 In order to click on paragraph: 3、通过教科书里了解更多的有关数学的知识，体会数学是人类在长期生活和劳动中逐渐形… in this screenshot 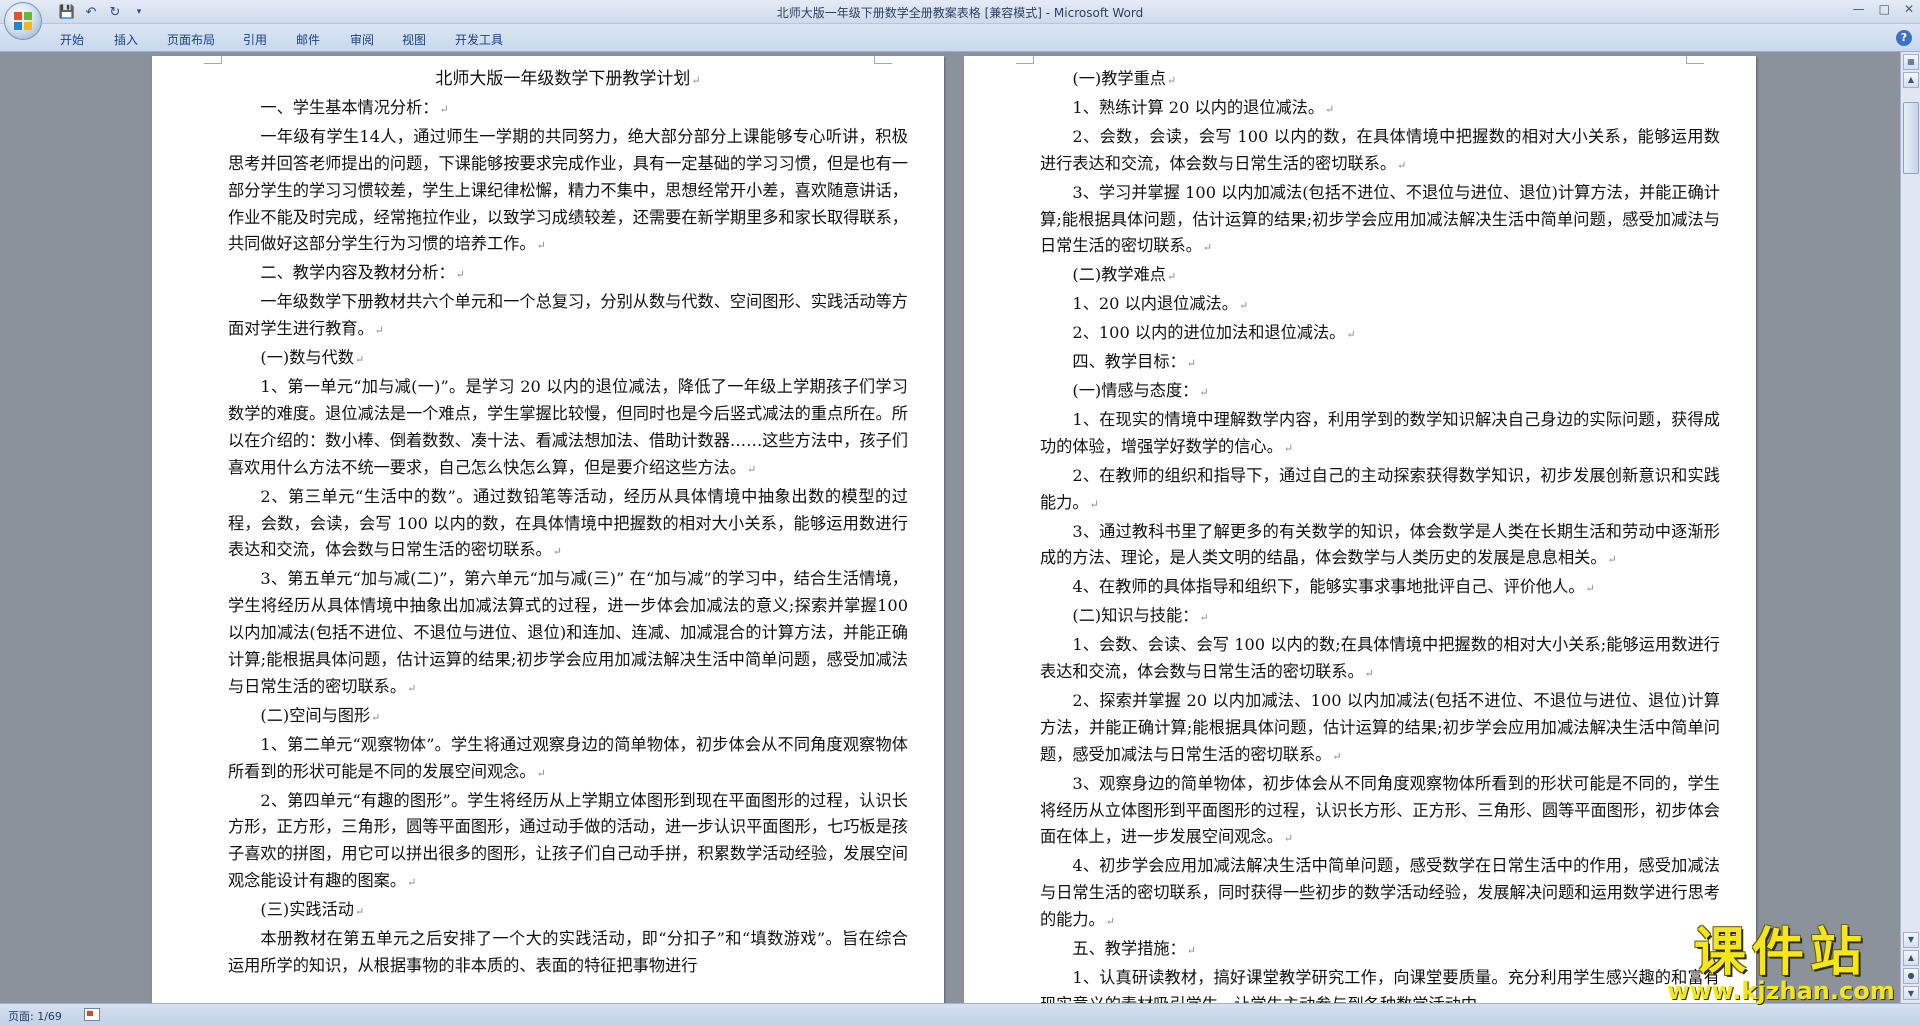, I will do `click(1380, 544)`.